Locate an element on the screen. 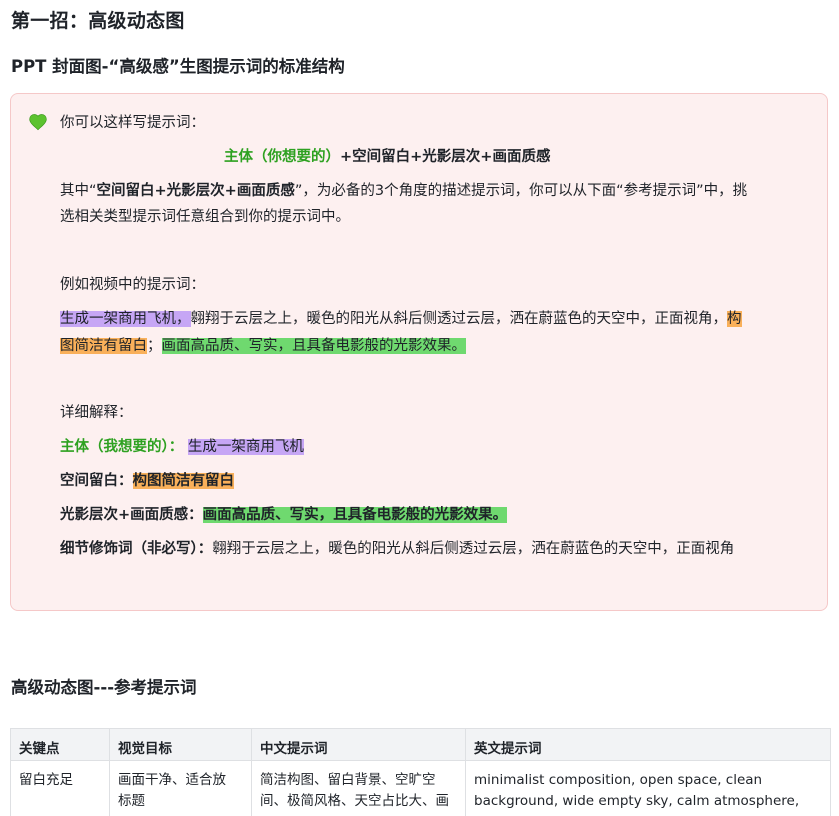 The image size is (839, 816). detail-light-row: 光影层次+画面质感：画面高品质、写实，且具备电影般的光影效果。 is located at coordinates (284, 515).